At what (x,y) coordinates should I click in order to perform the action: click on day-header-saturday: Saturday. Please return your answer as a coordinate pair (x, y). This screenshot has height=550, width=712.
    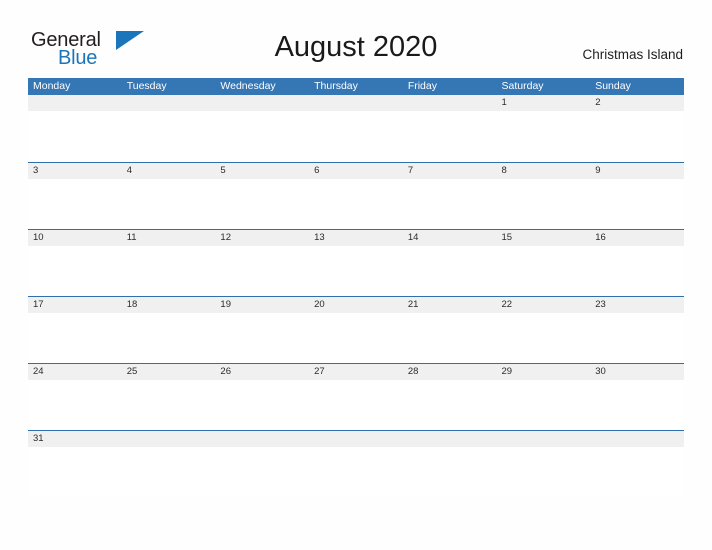
    Looking at the image, I should click on (522, 86).